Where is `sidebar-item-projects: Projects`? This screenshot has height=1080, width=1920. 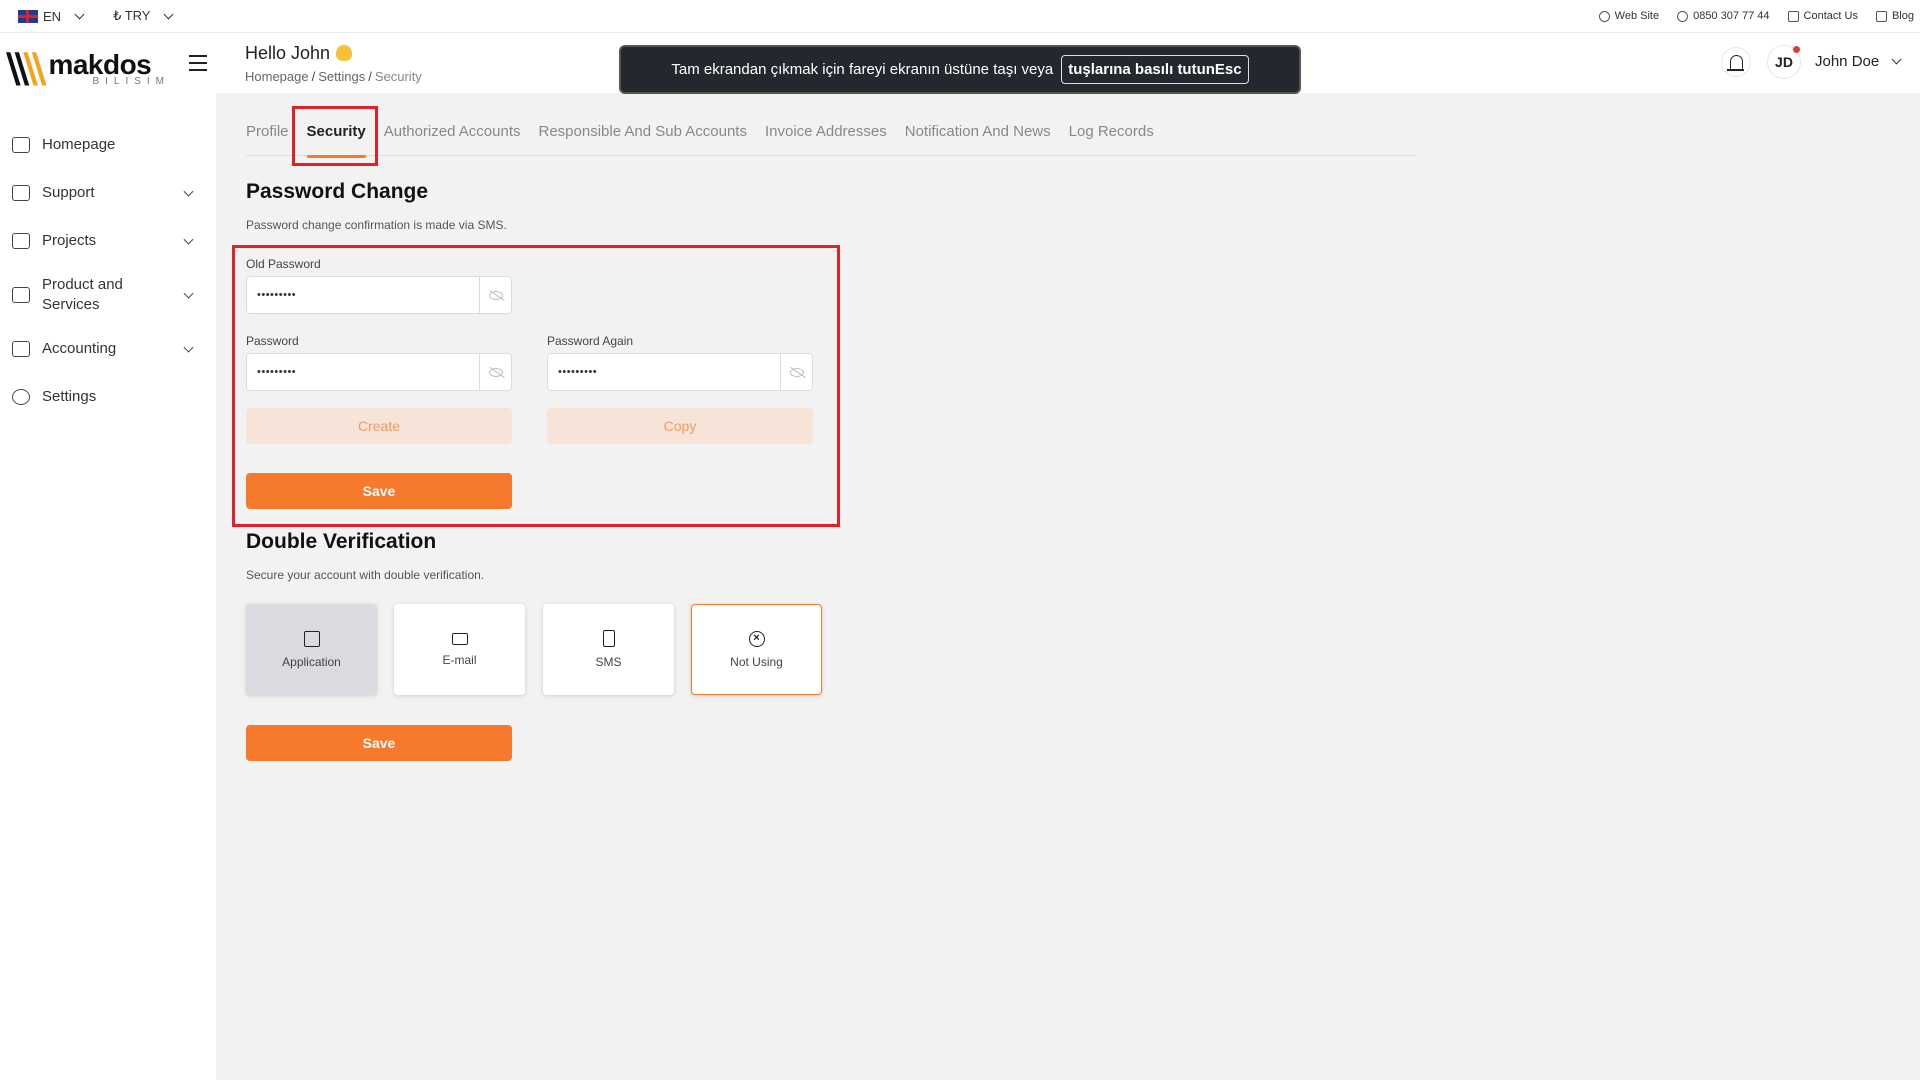
sidebar-item-projects: Projects is located at coordinates (108, 241).